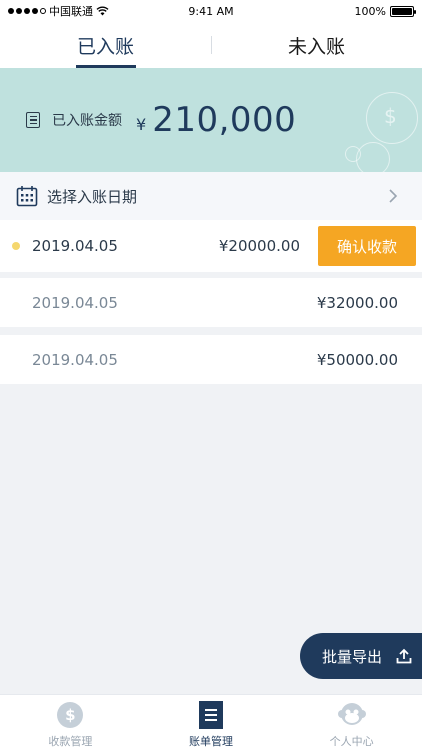  Describe the element at coordinates (390, 116) in the screenshot. I see `decorative-dollar-icon: $` at that location.